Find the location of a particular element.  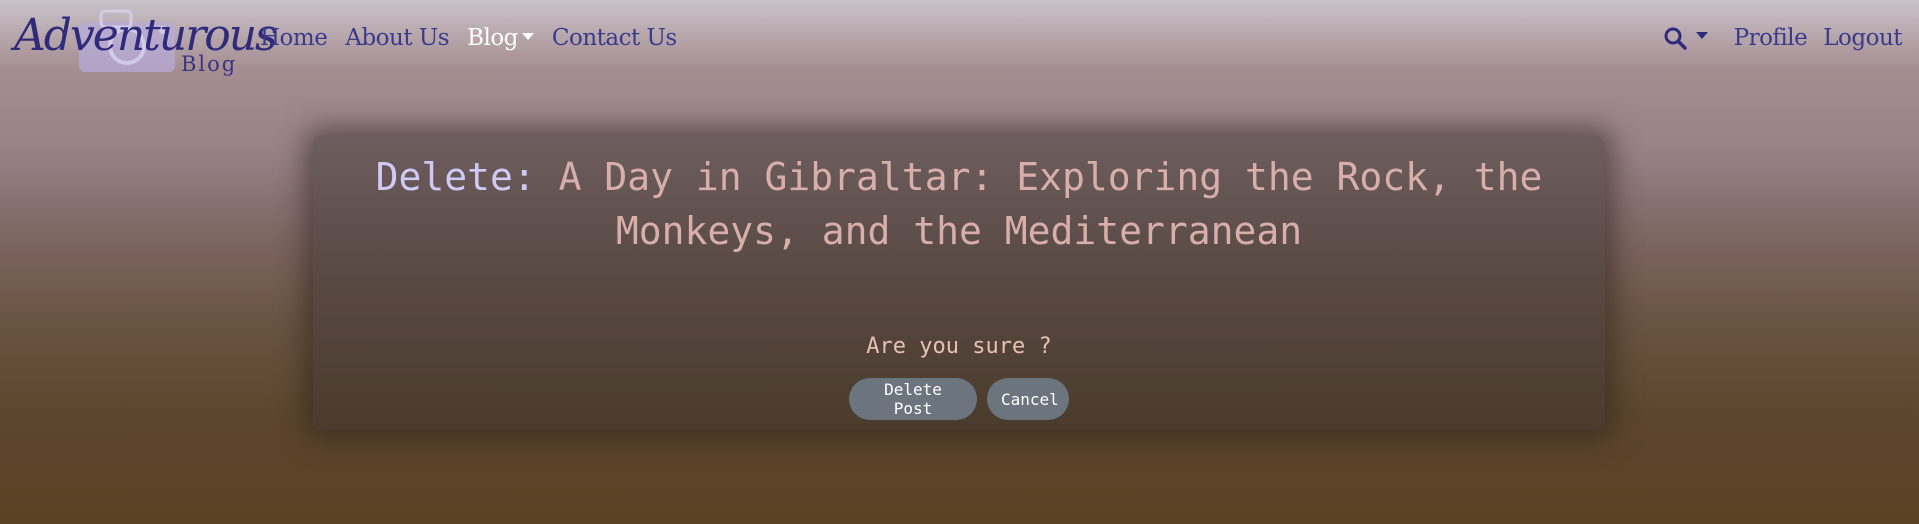

delete-prefix: Delete: is located at coordinates (455, 177).